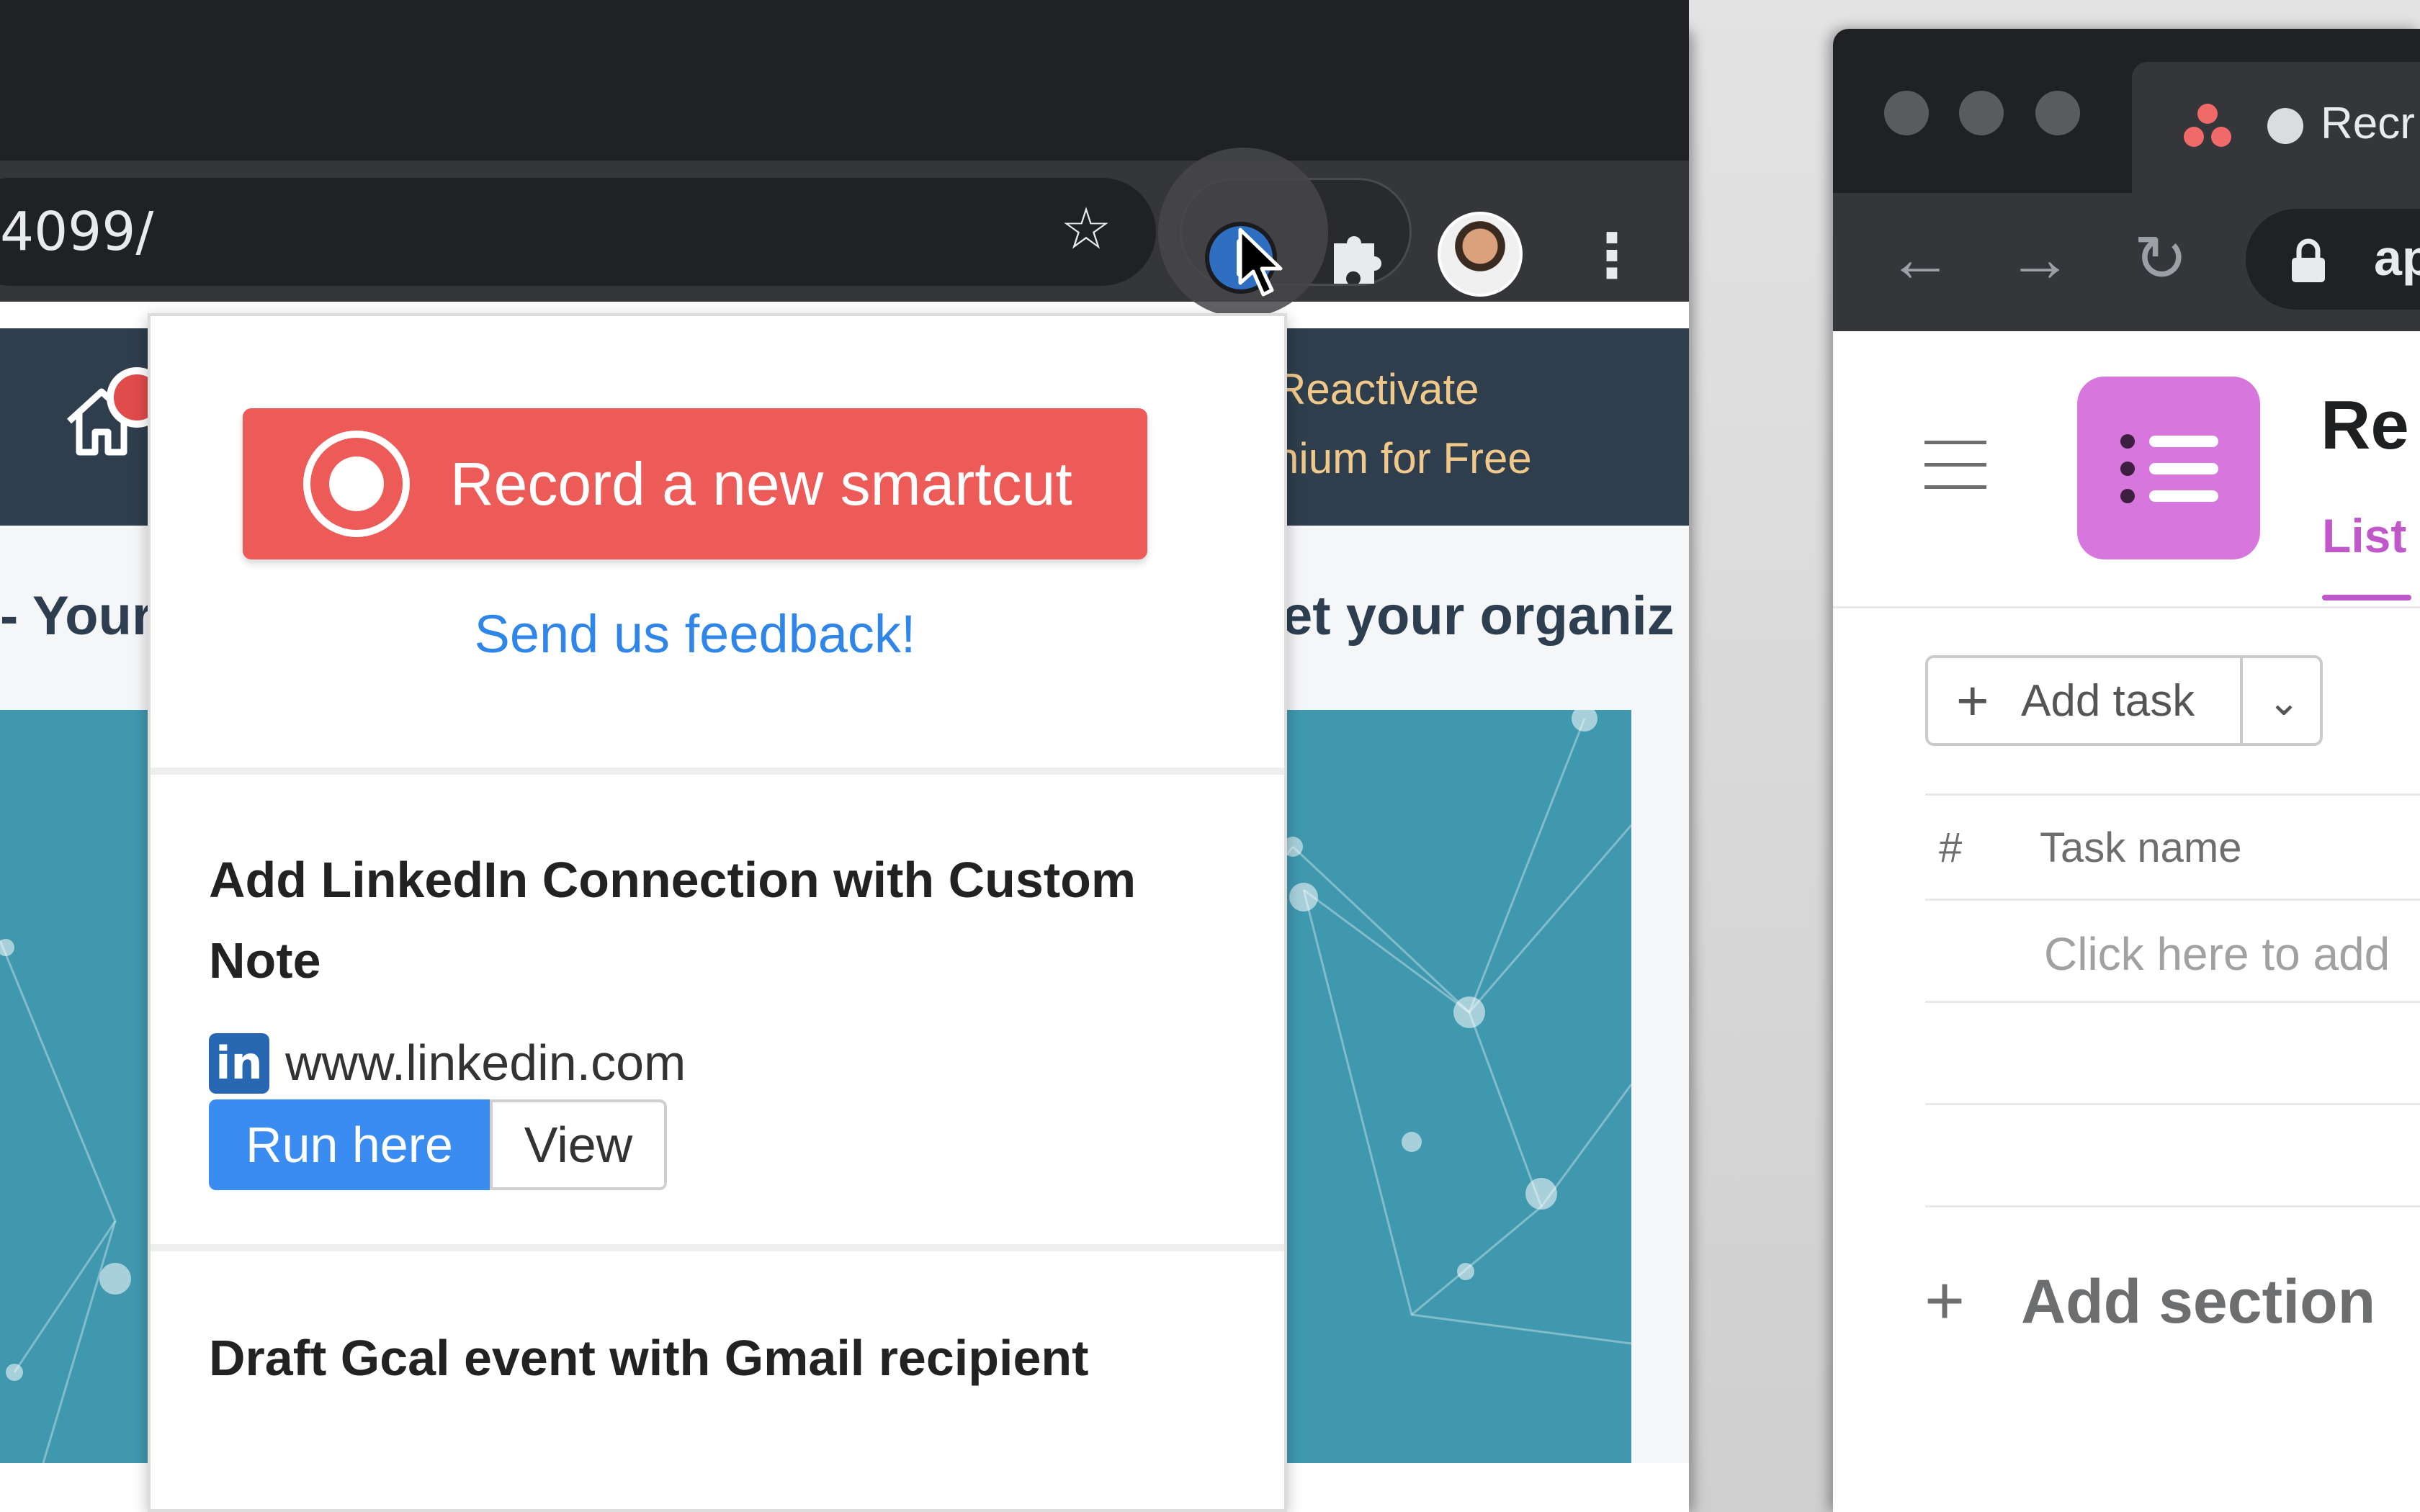  Describe the element at coordinates (673, 920) in the screenshot. I see `smartcut-title: Add LinkedIn Connection with Custom Note` at that location.